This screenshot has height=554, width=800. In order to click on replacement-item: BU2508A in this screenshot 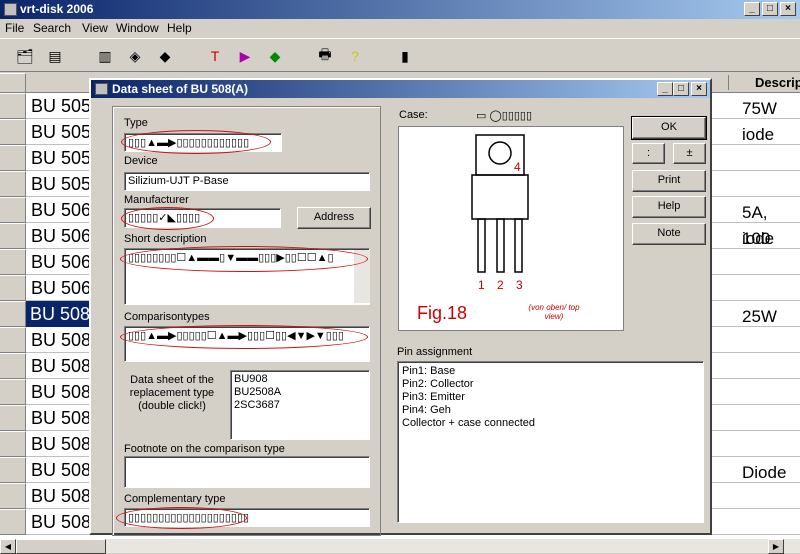, I will do `click(300, 392)`.